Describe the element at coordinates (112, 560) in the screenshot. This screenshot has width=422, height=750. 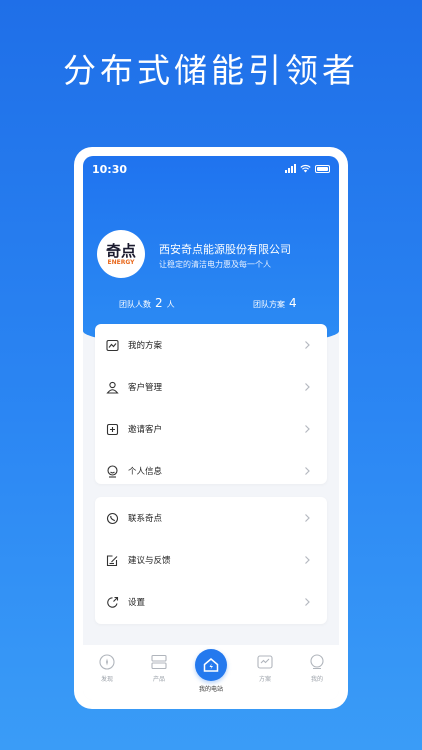
I see `feedback-icon` at that location.